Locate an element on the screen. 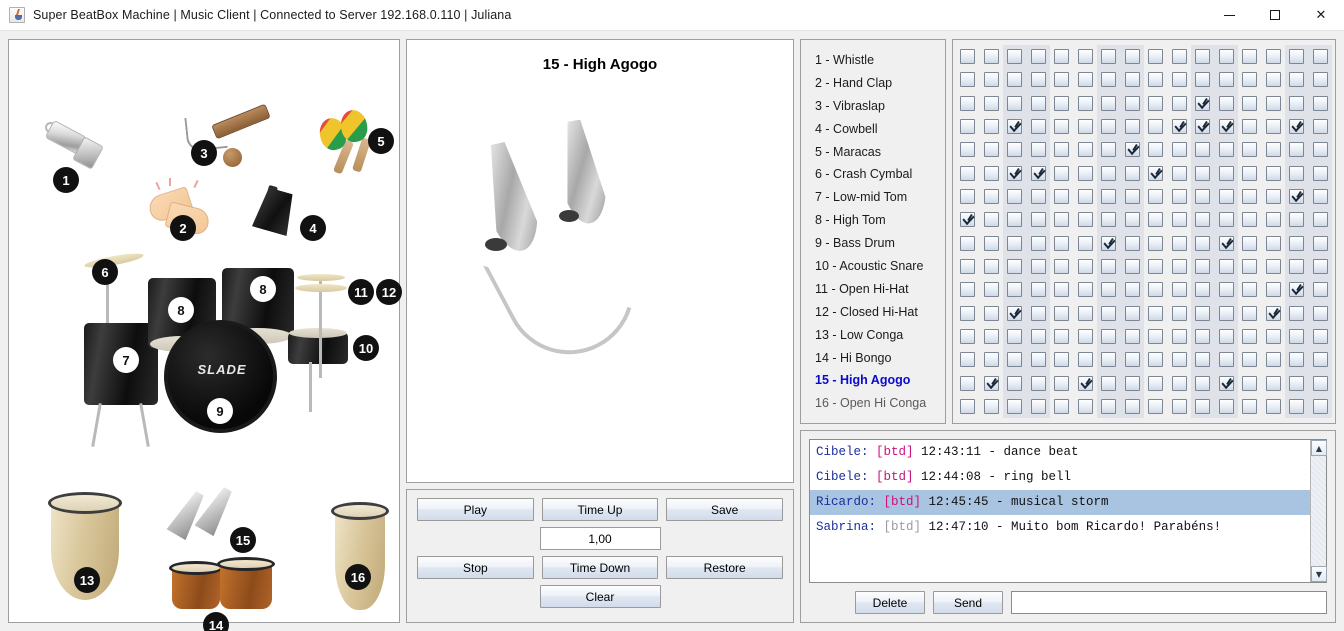 The width and height of the screenshot is (1344, 631). beat-checkbox-r14-c16 is located at coordinates (1320, 360).